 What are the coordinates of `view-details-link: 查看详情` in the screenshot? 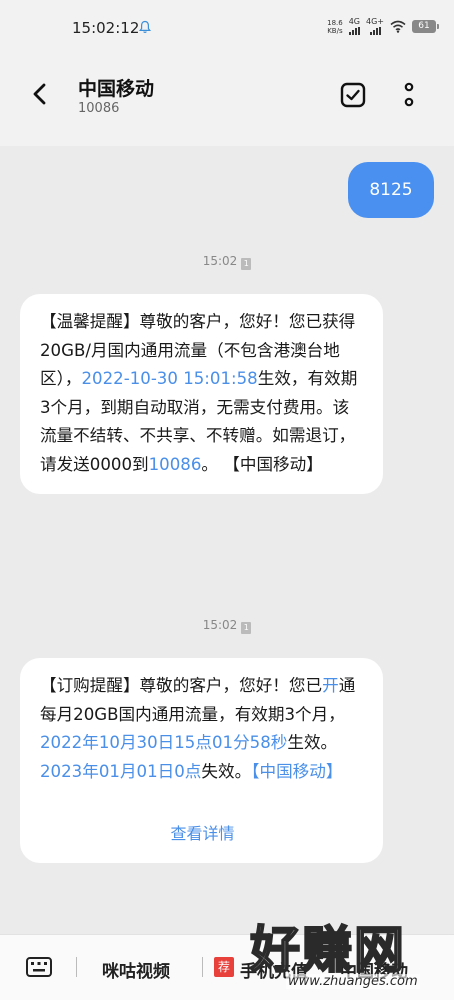 It's located at (202, 834).